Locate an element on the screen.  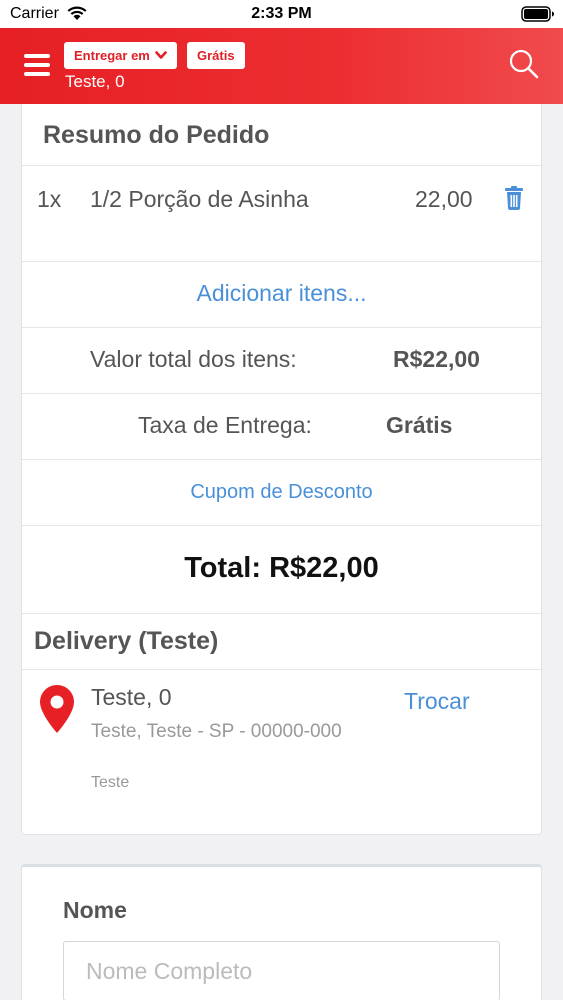
subtotal-label: Valor total dos itens: is located at coordinates (193, 359).